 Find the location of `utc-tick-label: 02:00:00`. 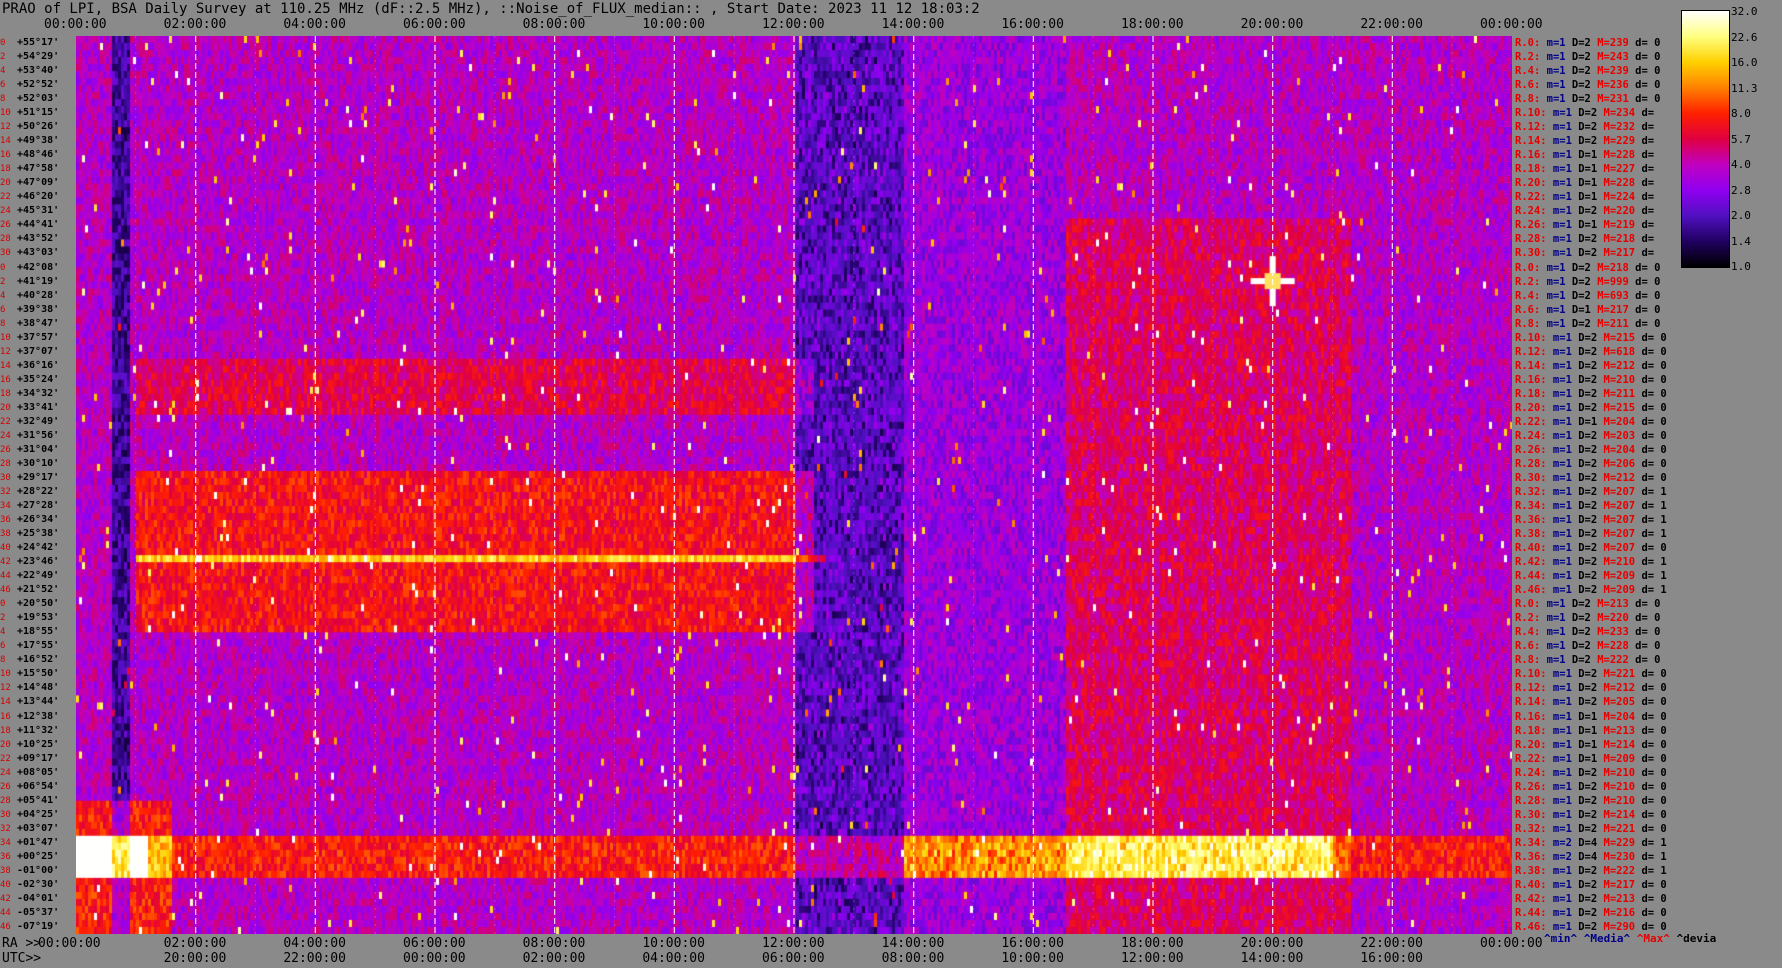

utc-tick-label: 02:00:00 is located at coordinates (554, 958).